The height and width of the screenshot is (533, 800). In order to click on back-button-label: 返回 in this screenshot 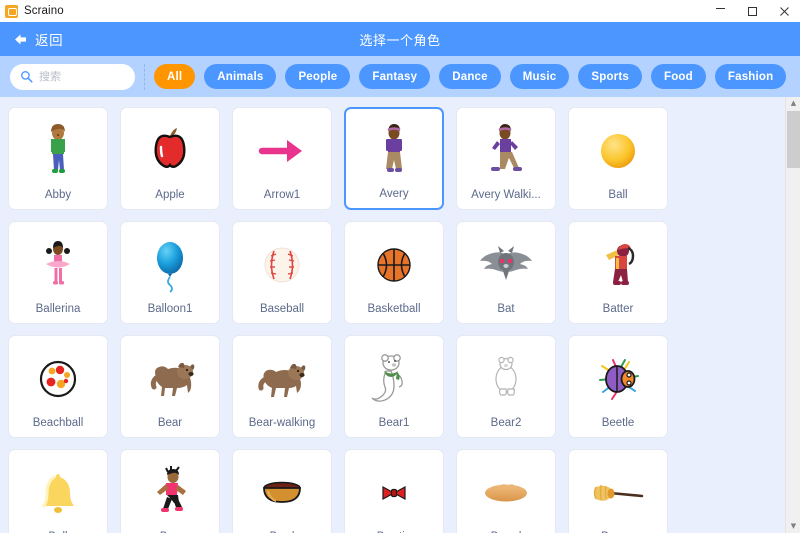, I will do `click(49, 40)`.